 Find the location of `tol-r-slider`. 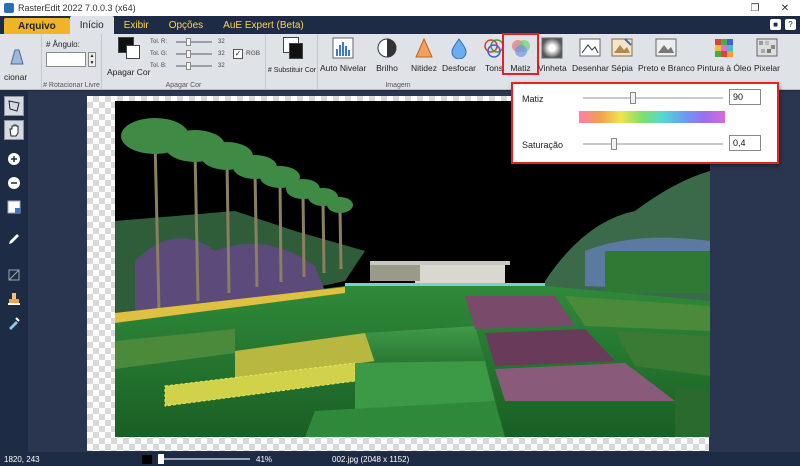

tol-r-slider is located at coordinates (194, 42).